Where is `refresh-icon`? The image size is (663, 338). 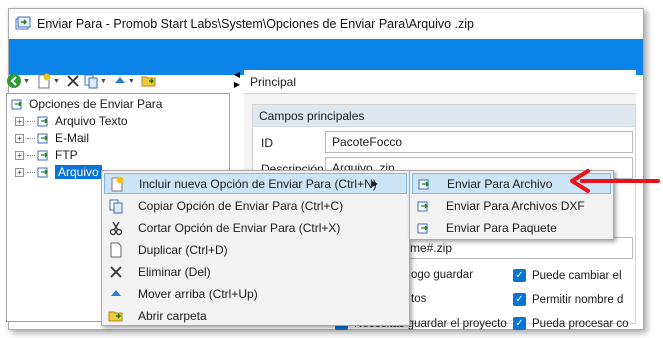
refresh-icon is located at coordinates (14, 81).